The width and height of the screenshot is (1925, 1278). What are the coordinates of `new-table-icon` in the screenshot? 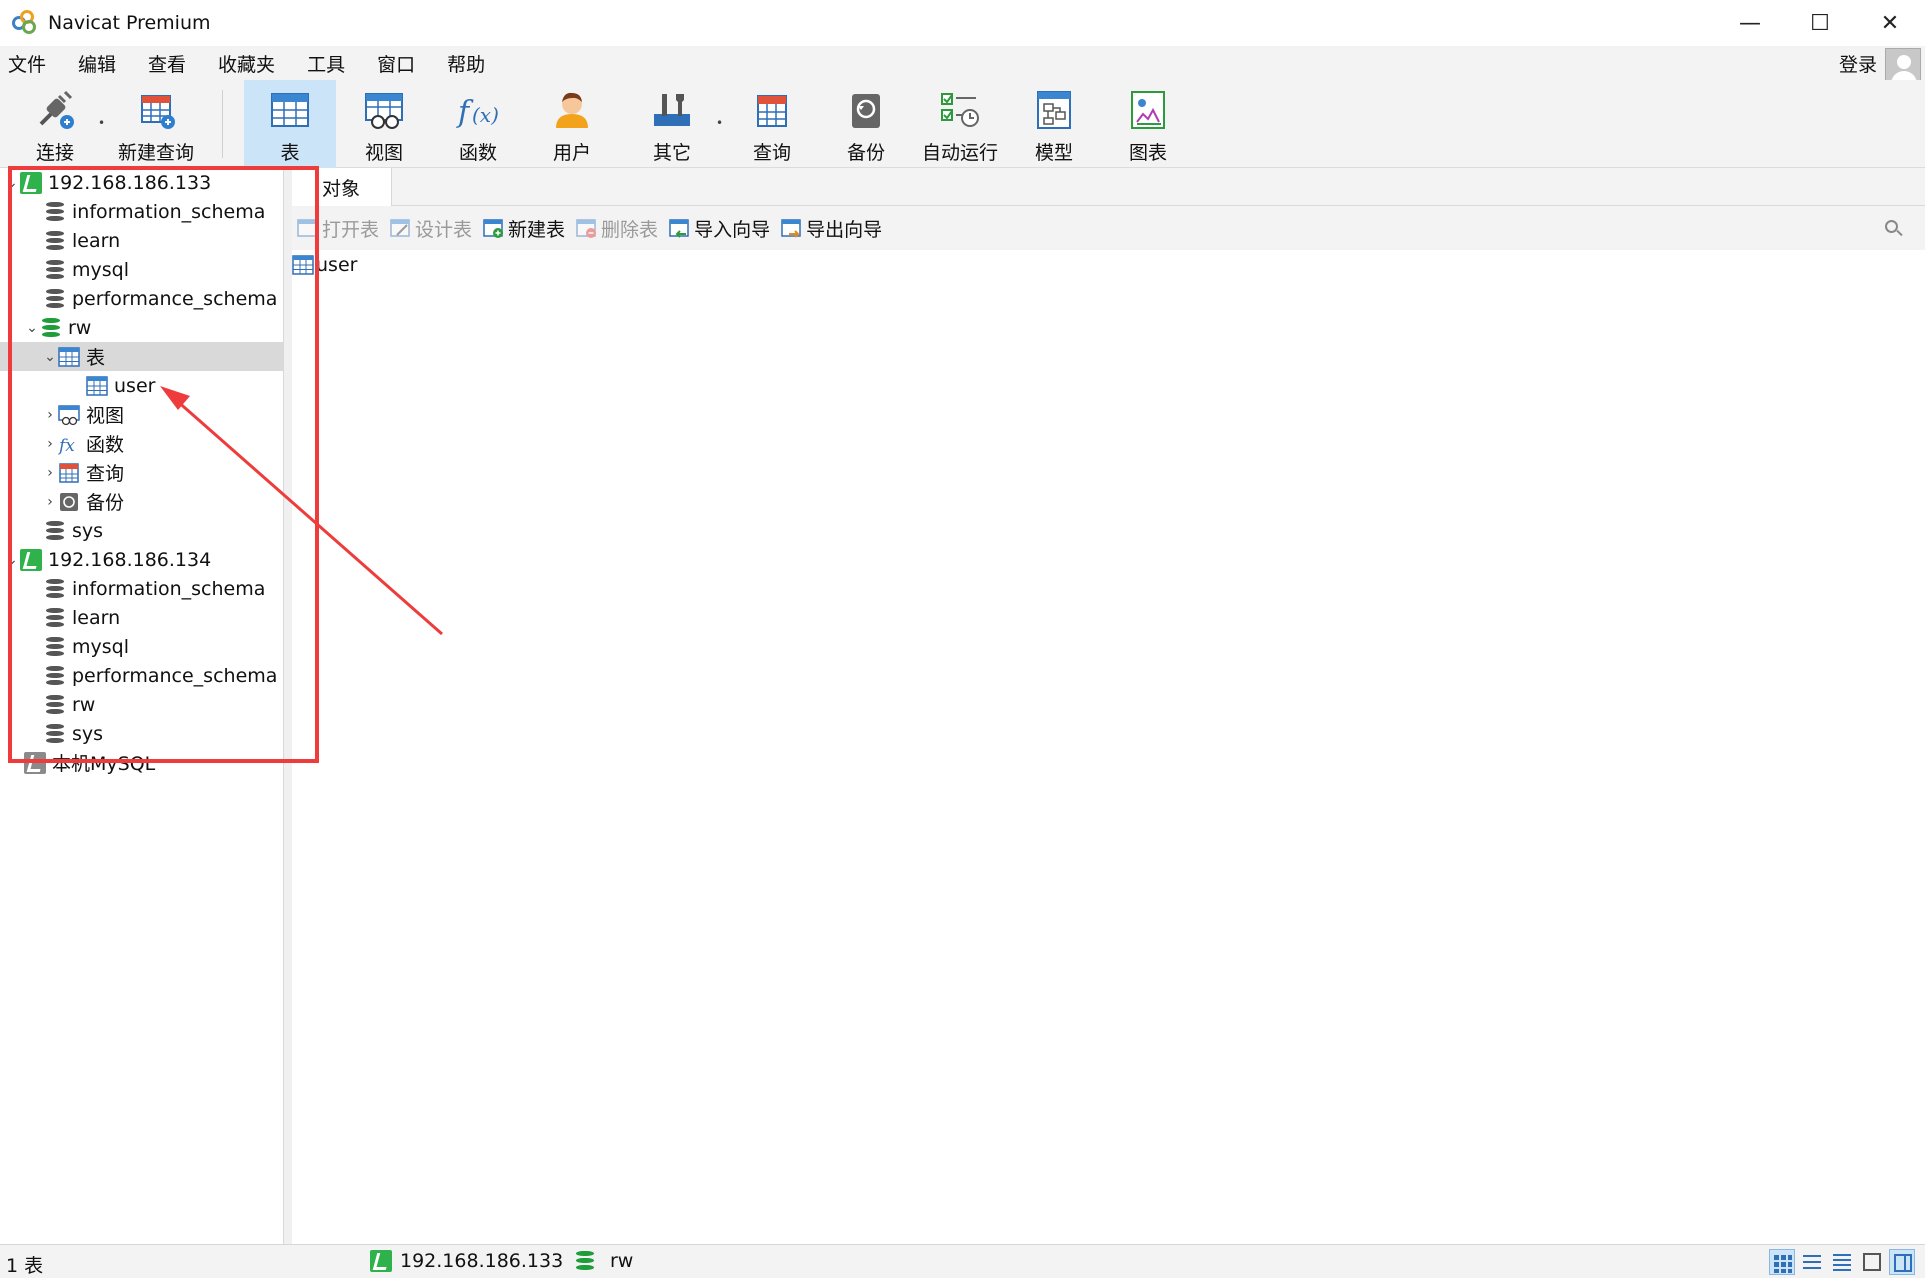 It's located at (493, 228).